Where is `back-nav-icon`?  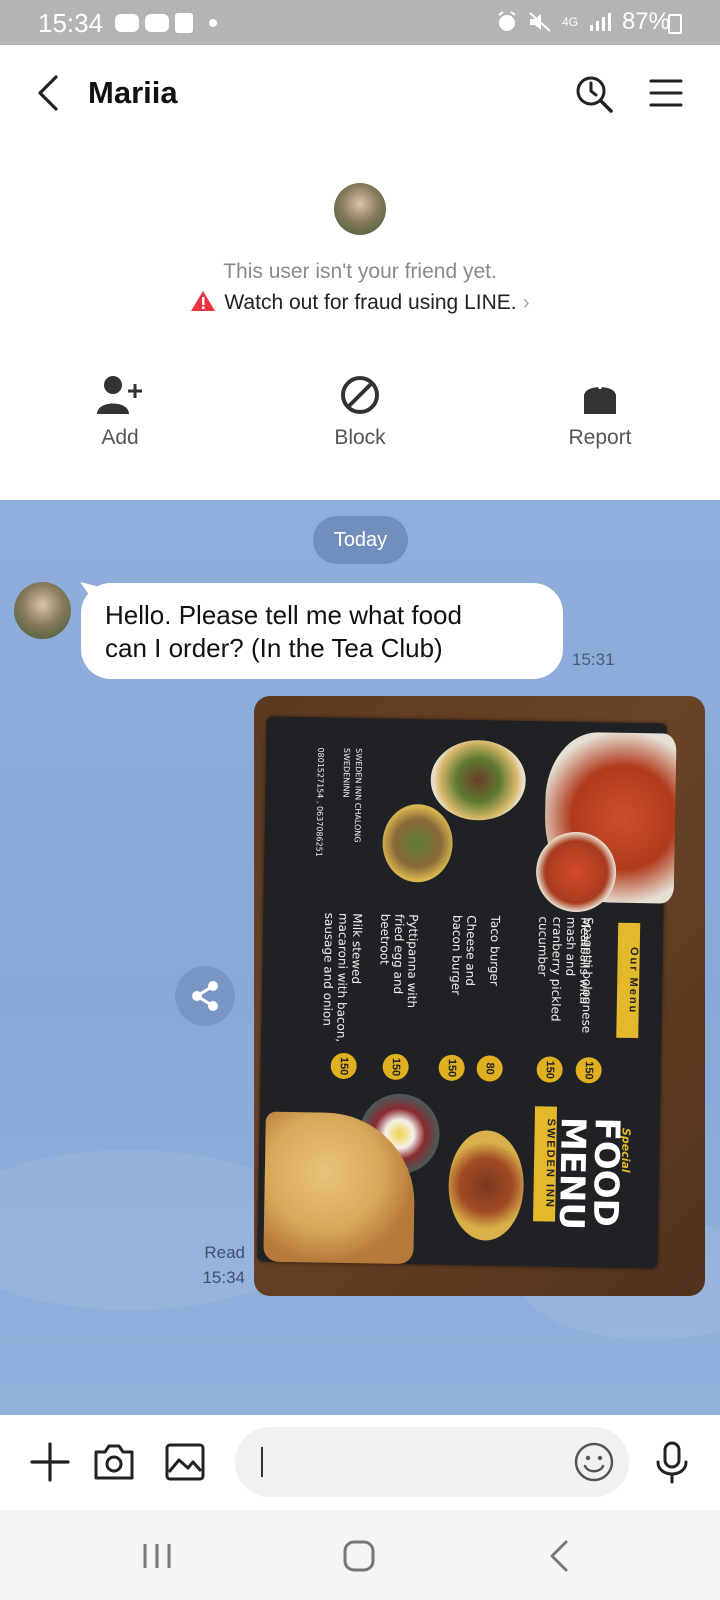 back-nav-icon is located at coordinates (560, 1556).